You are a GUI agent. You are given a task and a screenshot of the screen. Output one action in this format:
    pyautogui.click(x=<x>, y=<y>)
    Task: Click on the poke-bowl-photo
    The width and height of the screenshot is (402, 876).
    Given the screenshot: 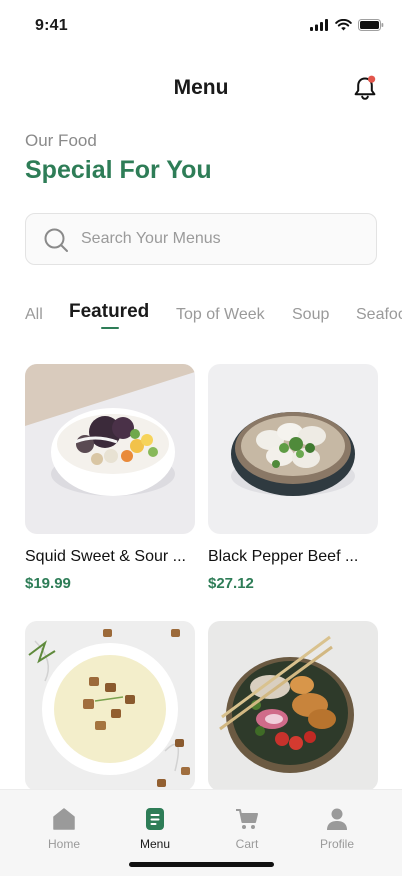 What is the action you would take?
    pyautogui.click(x=293, y=706)
    